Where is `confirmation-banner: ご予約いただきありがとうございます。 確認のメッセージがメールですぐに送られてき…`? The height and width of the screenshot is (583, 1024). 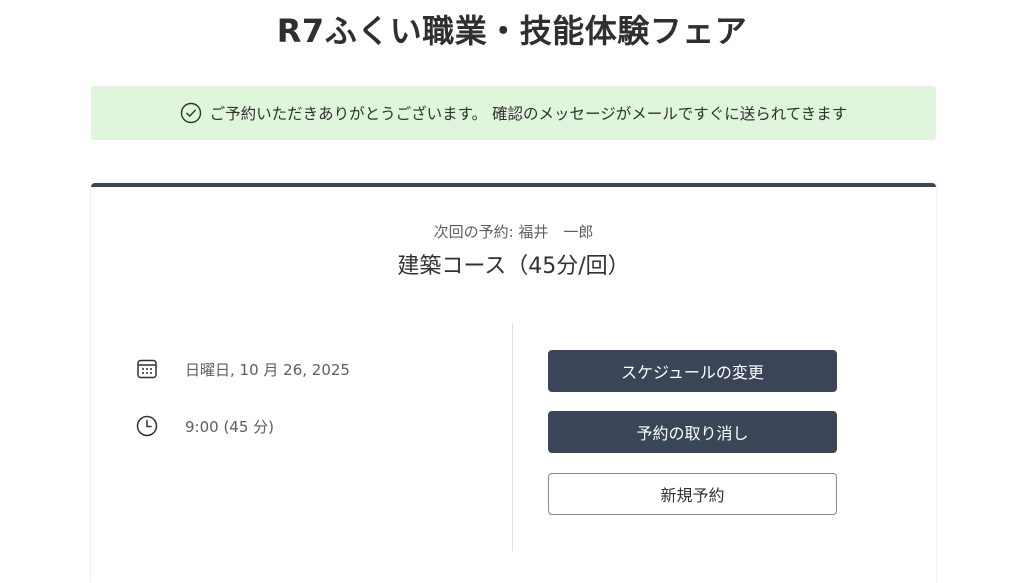 confirmation-banner: ご予約いただきありがとうございます。 確認のメッセージがメールですぐに送られてき… is located at coordinates (513, 113).